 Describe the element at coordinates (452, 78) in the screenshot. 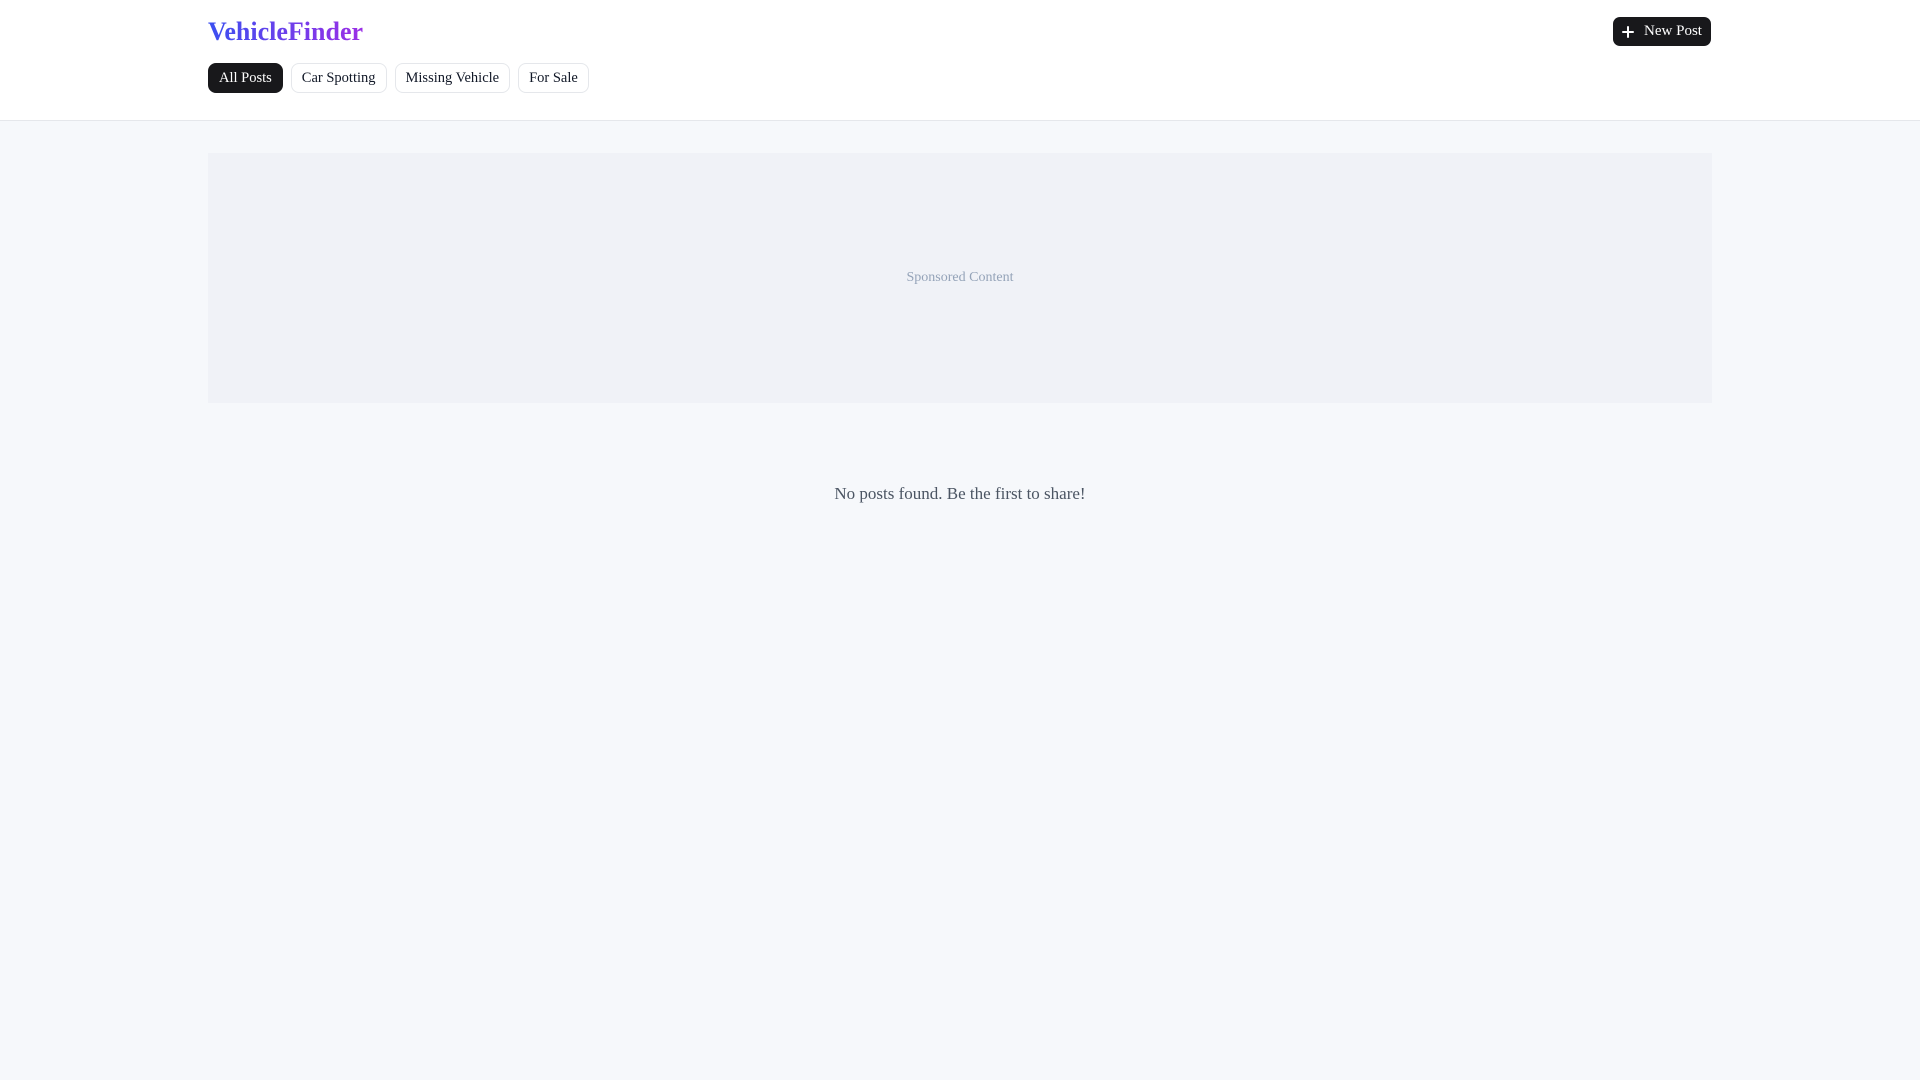

I see `filter-missing-vehicle: Missing Vehicle` at that location.